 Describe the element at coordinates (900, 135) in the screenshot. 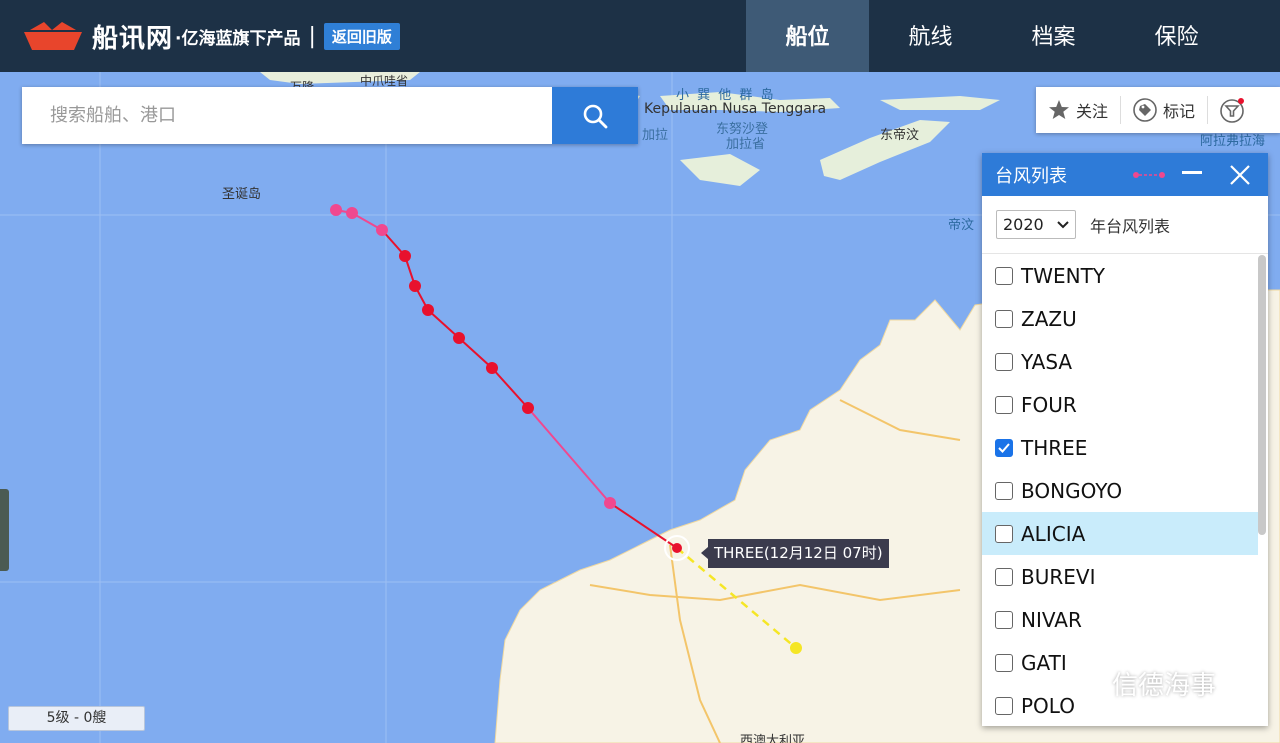

I see `map-label-timor-leste: 东帝汶` at that location.